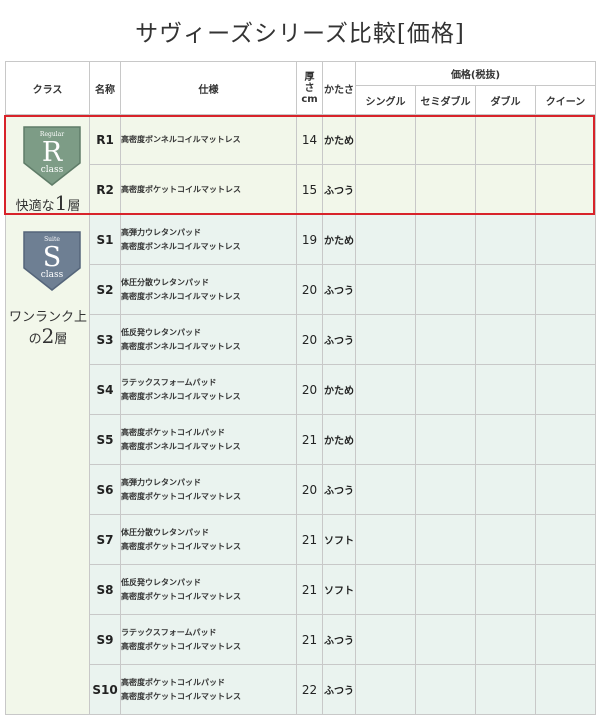 The width and height of the screenshot is (600, 715). I want to click on header-thickness-2: さ, so click(309, 88).